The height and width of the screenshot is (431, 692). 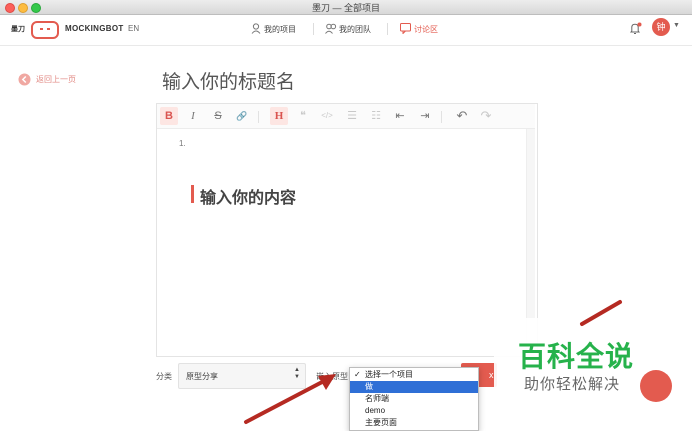 I want to click on back-arrow-icon, so click(x=24, y=79).